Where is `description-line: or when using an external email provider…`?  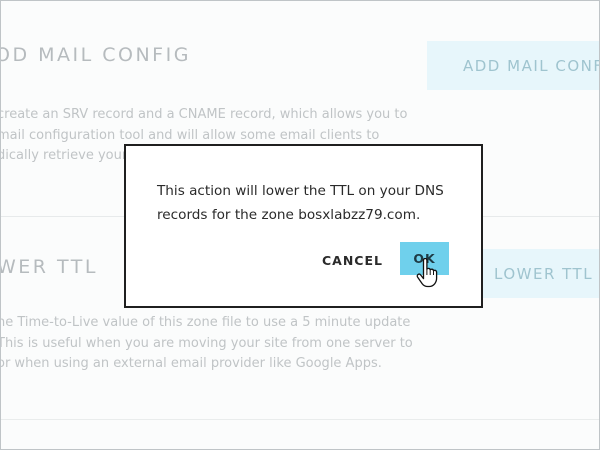 description-line: or when using an external email provider… is located at coordinates (191, 363).